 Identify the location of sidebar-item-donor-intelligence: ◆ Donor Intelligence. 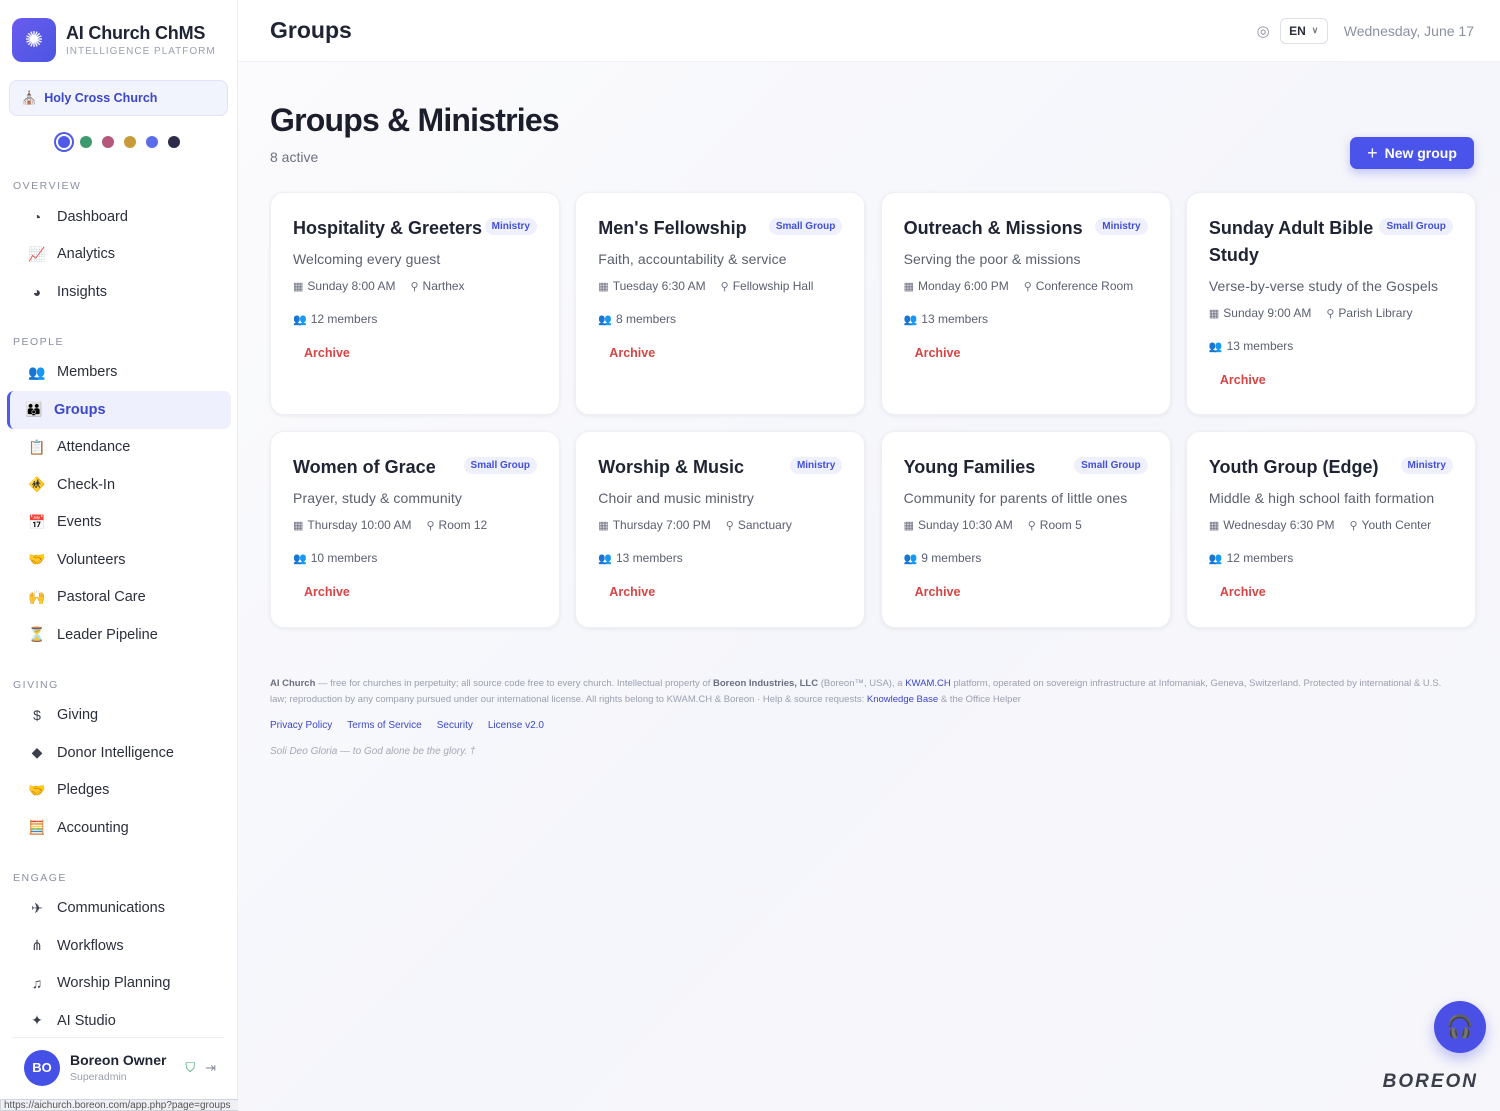
(119, 753).